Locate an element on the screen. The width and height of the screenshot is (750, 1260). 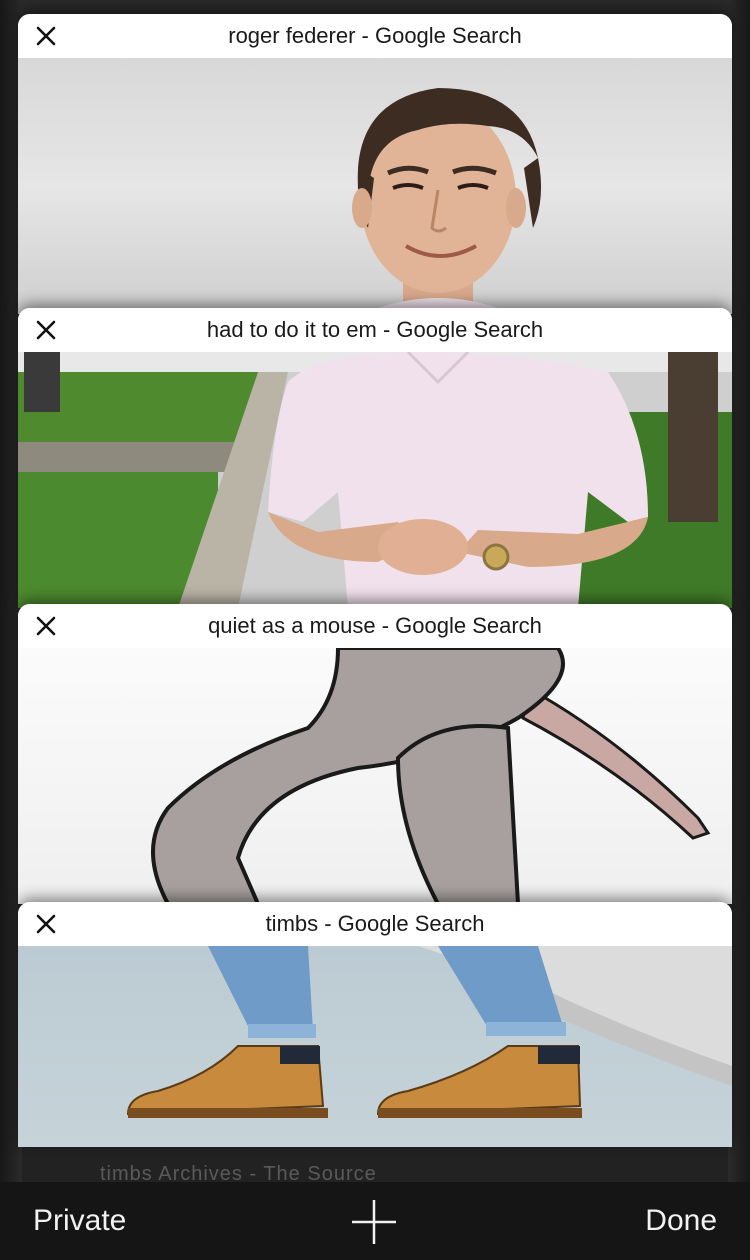
tab-card-header: quiet as a mouse - Google Search is located at coordinates (375, 626).